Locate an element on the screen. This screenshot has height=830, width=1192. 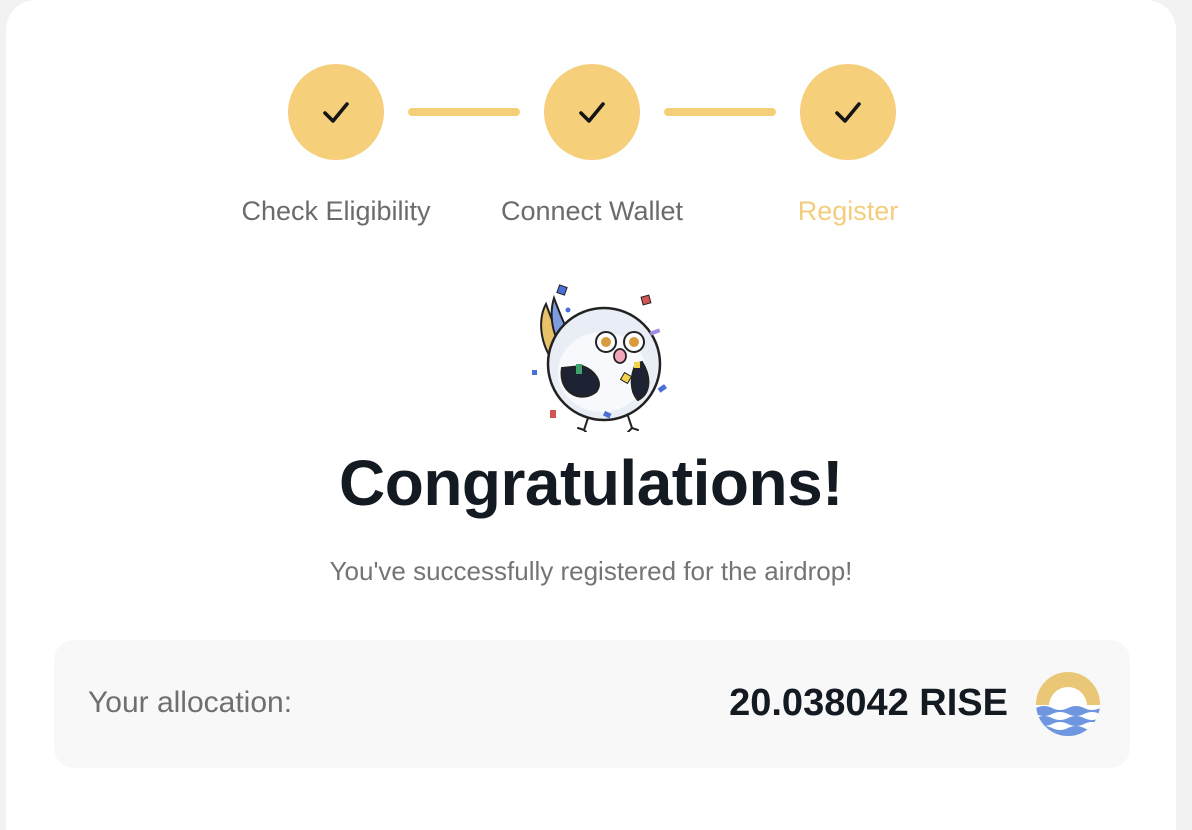
step-label-connect-wallet: Connect Wallet is located at coordinates (592, 211).